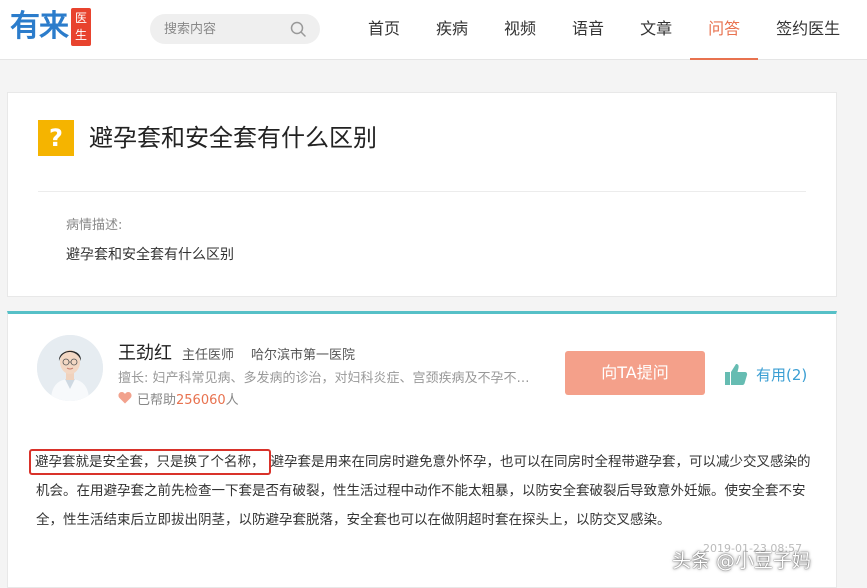  I want to click on search-icon, so click(298, 29).